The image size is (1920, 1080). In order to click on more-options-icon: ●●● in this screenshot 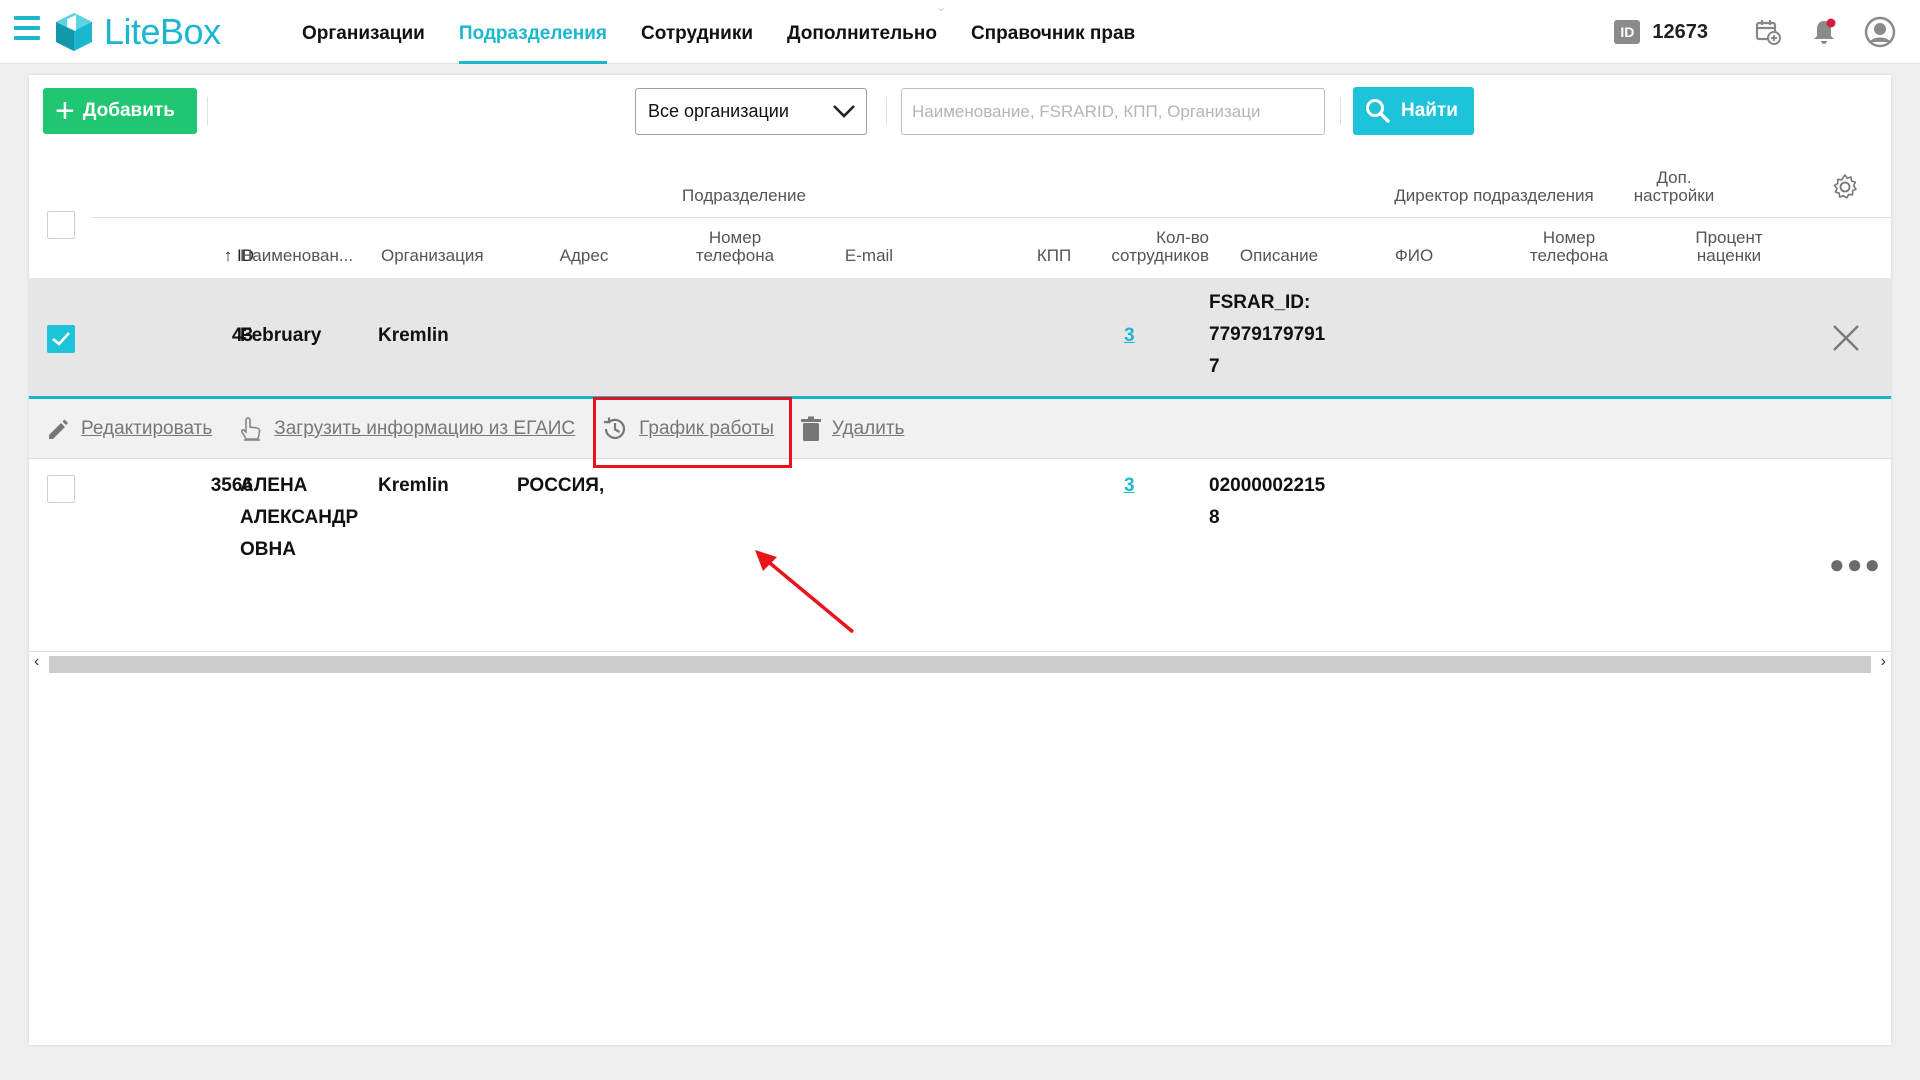, I will do `click(1855, 564)`.